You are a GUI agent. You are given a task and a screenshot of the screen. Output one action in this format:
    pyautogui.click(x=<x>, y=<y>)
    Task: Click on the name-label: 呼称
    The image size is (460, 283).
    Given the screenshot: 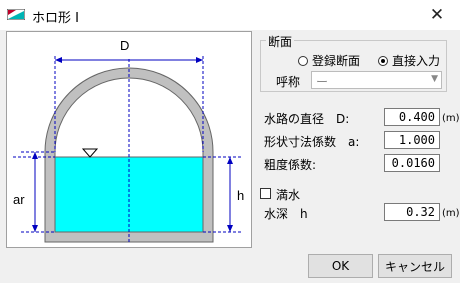 What is the action you would take?
    pyautogui.click(x=288, y=82)
    